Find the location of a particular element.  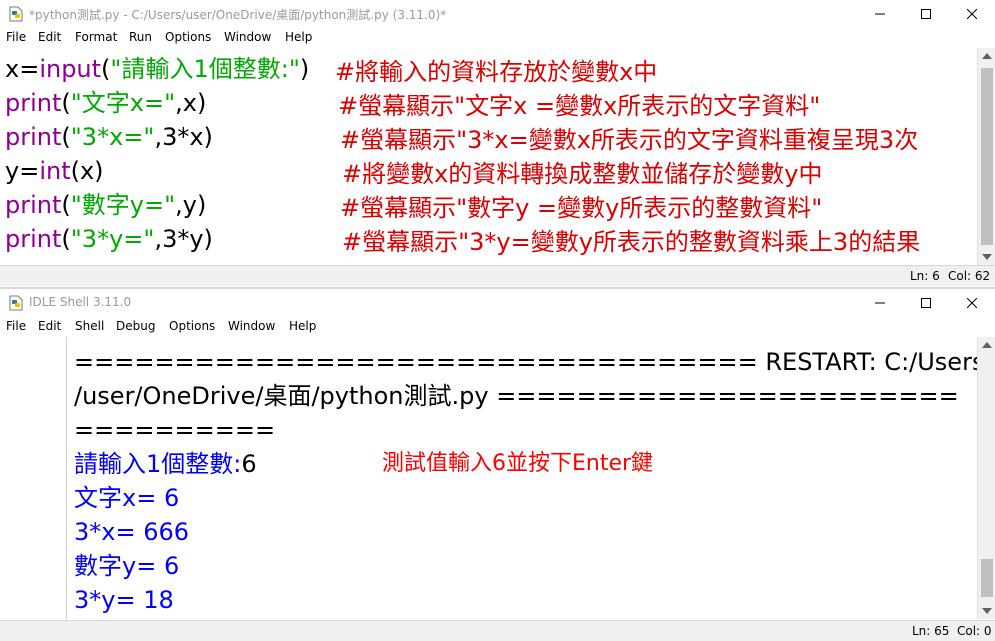

editor-menubar: File Edit Format Run Options Window Help is located at coordinates (497, 38).